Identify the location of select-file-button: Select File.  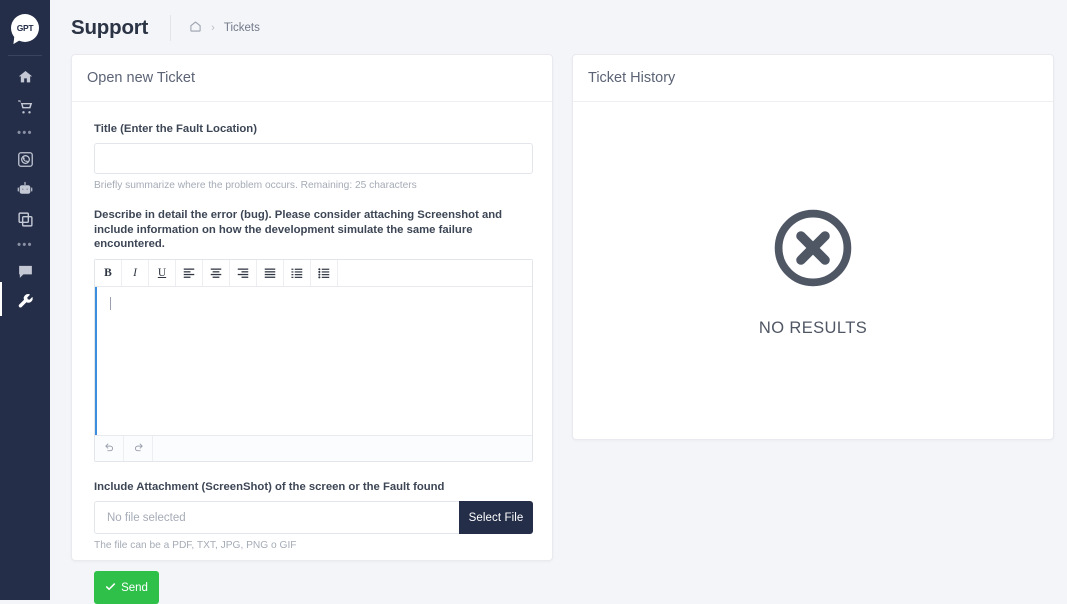
(496, 518).